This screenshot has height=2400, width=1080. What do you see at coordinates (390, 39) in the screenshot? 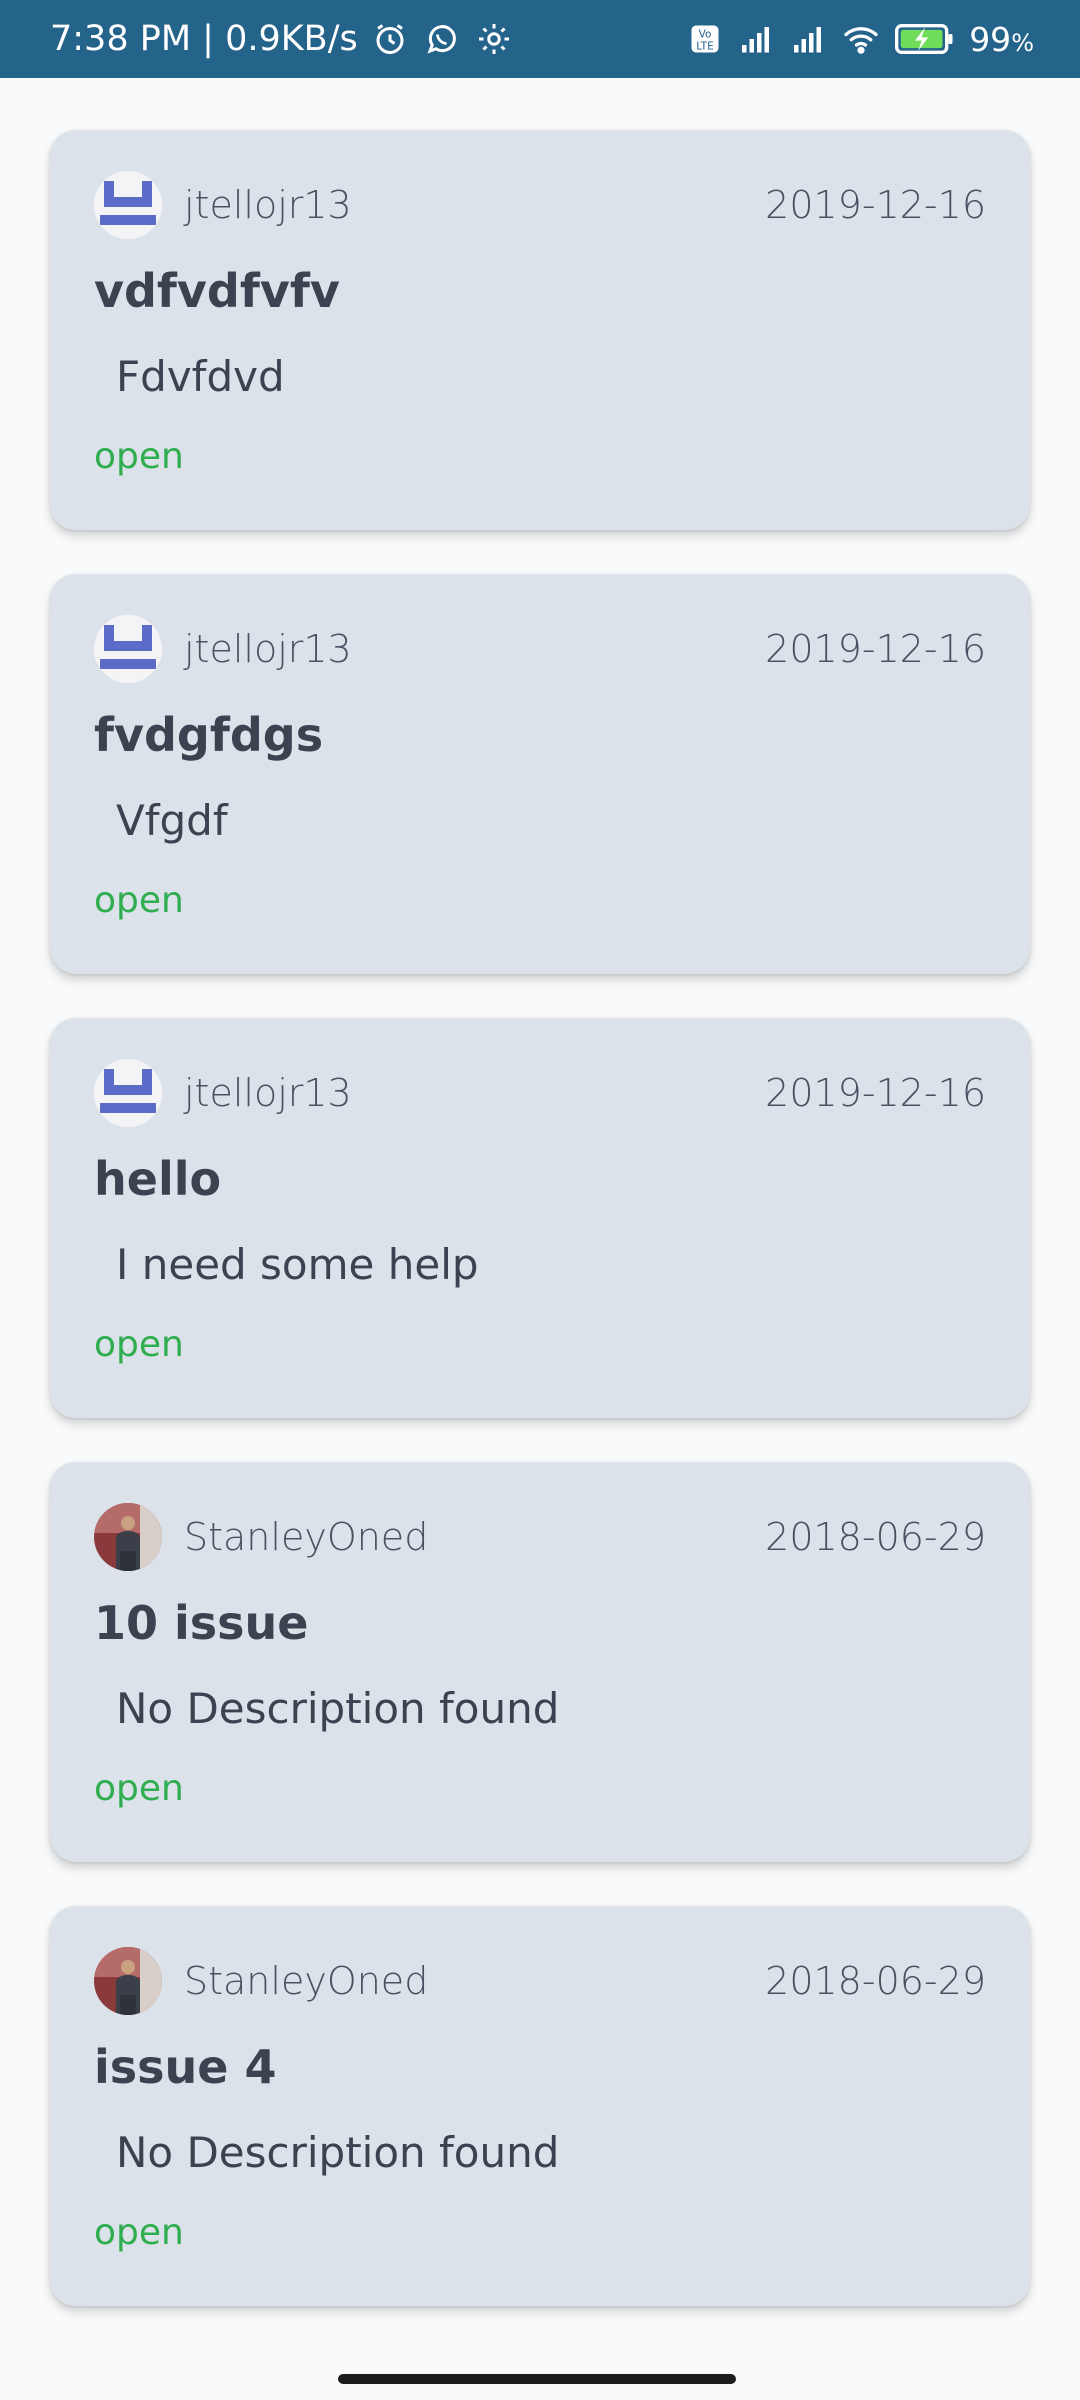
I see `alarm-icon` at bounding box center [390, 39].